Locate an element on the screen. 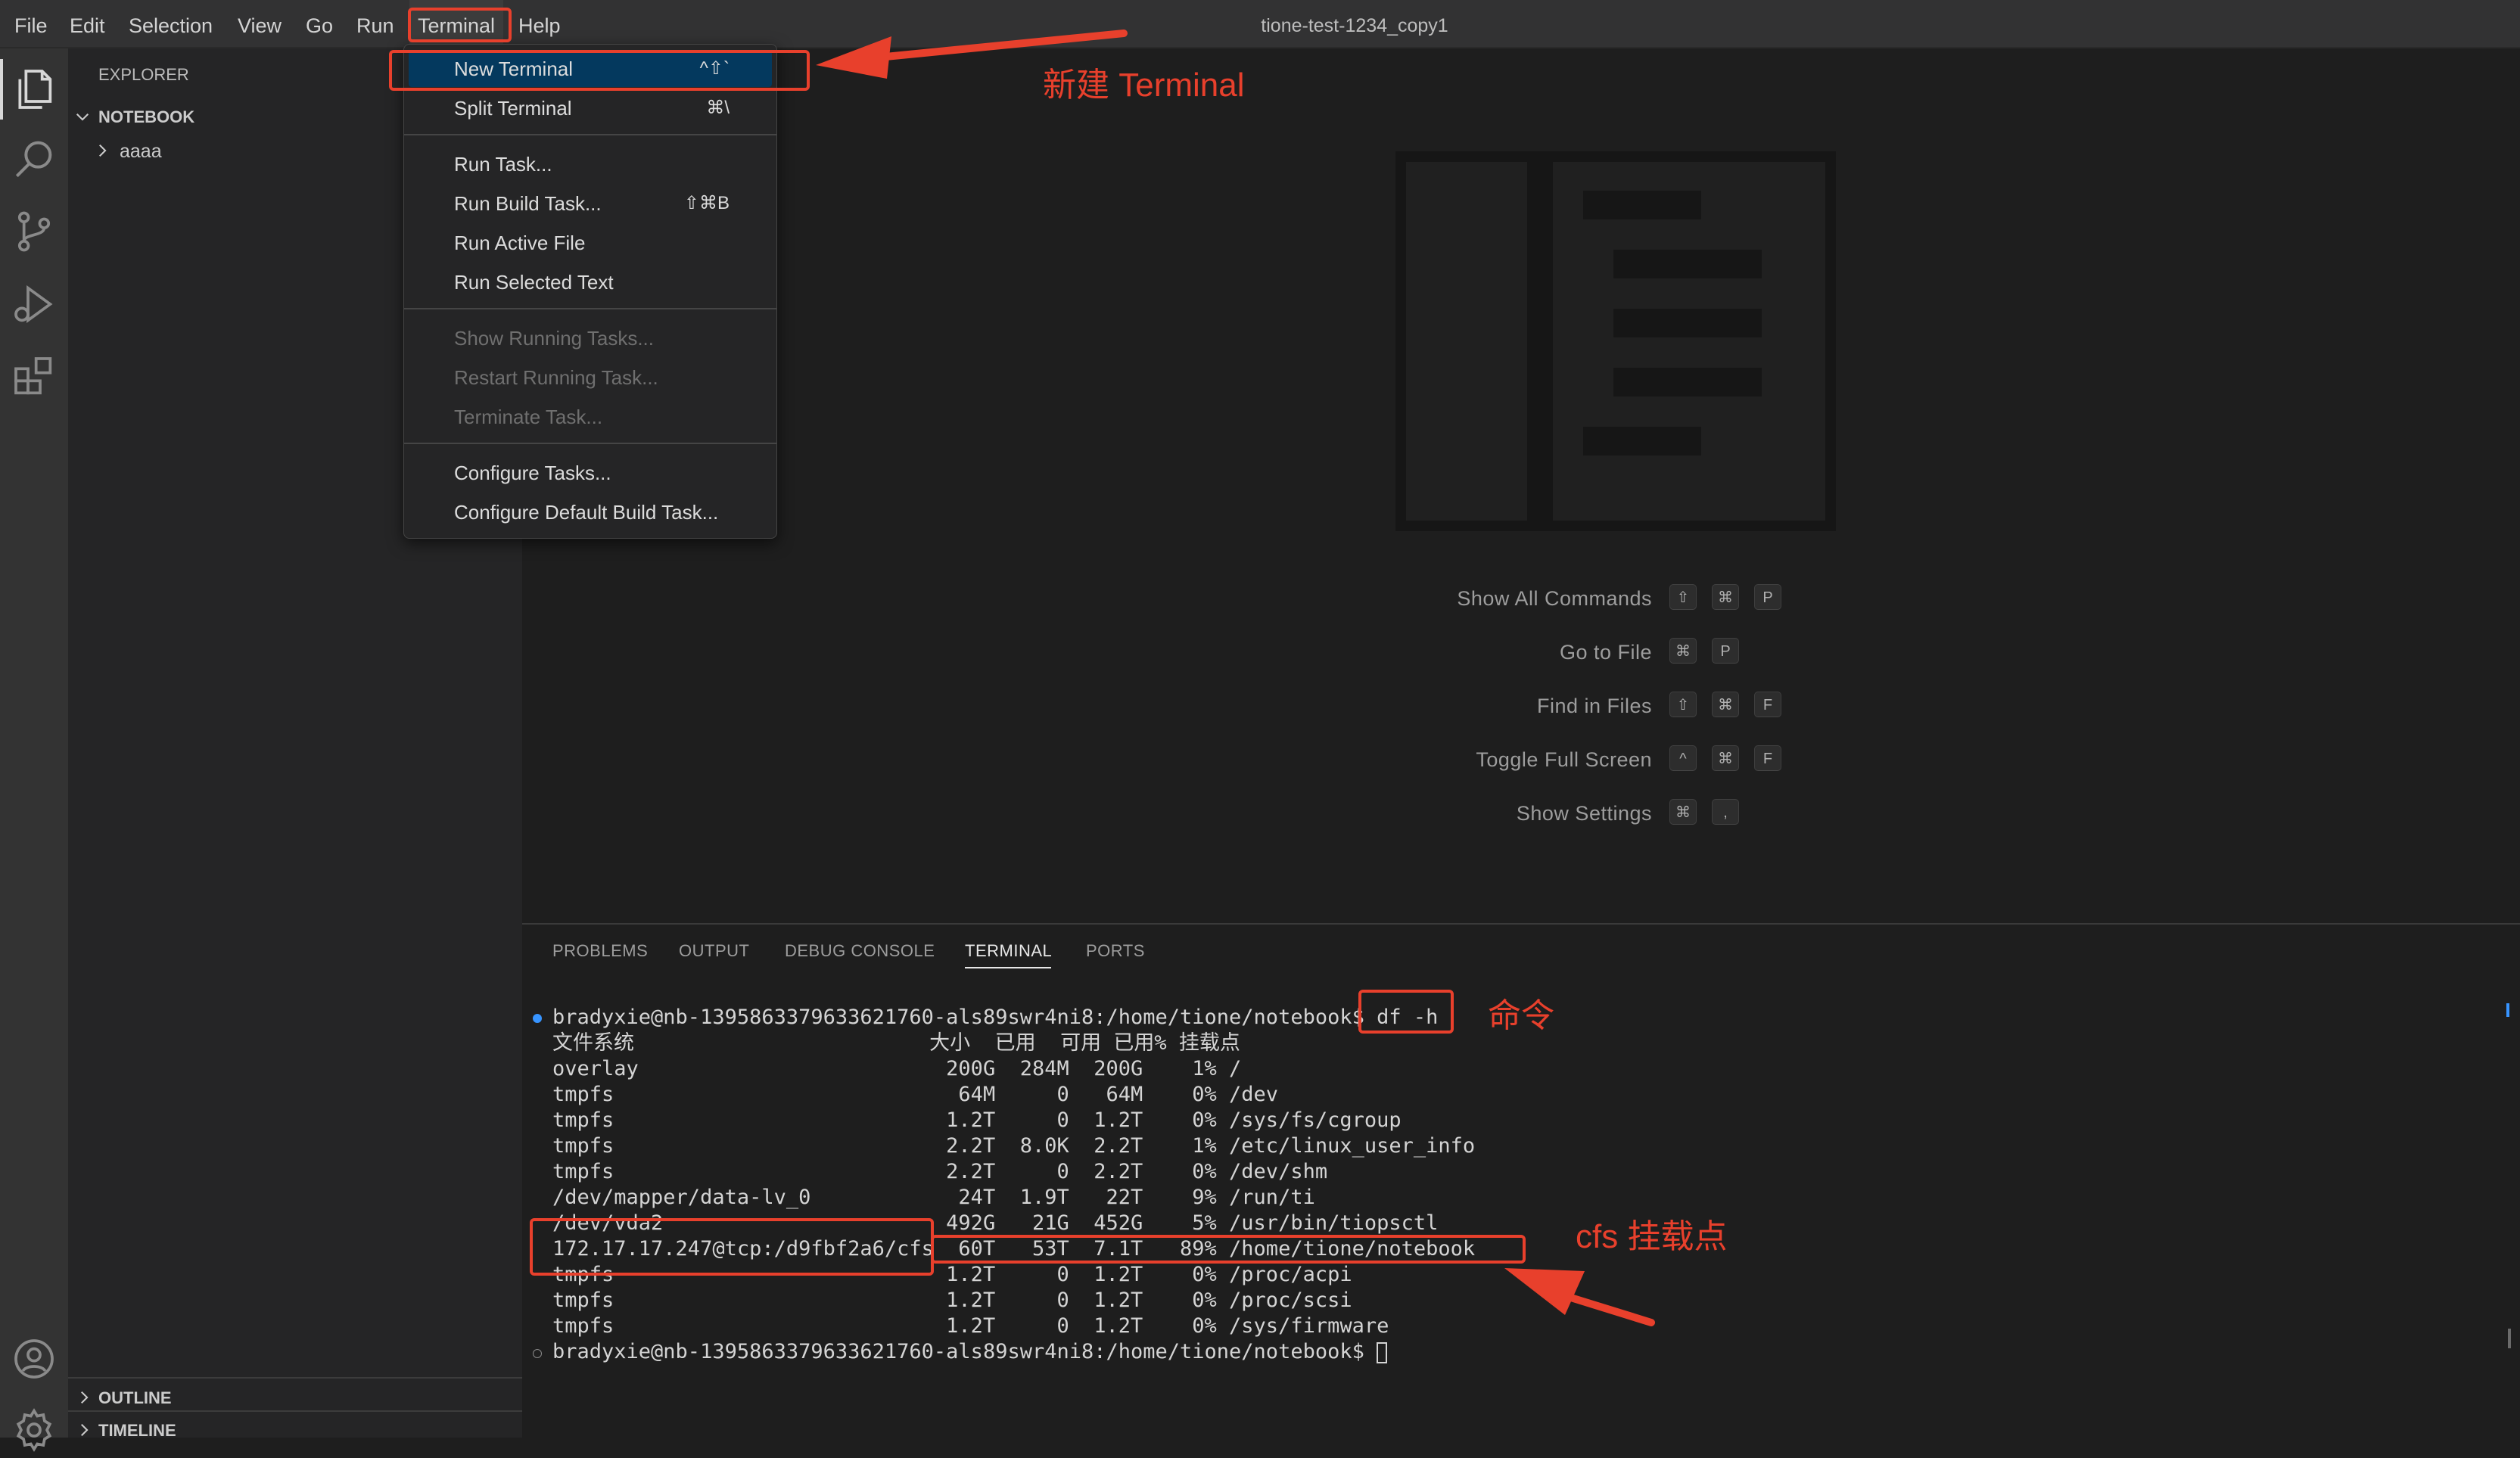 The image size is (2520, 1458). menu-item-run-build-task: Run Build Task... ⇧⌘B is located at coordinates (590, 203).